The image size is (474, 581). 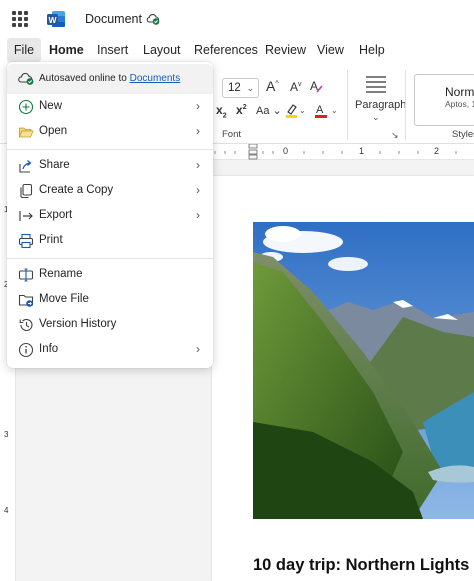 What do you see at coordinates (437, 151) in the screenshot?
I see `ruler-number: 2` at bounding box center [437, 151].